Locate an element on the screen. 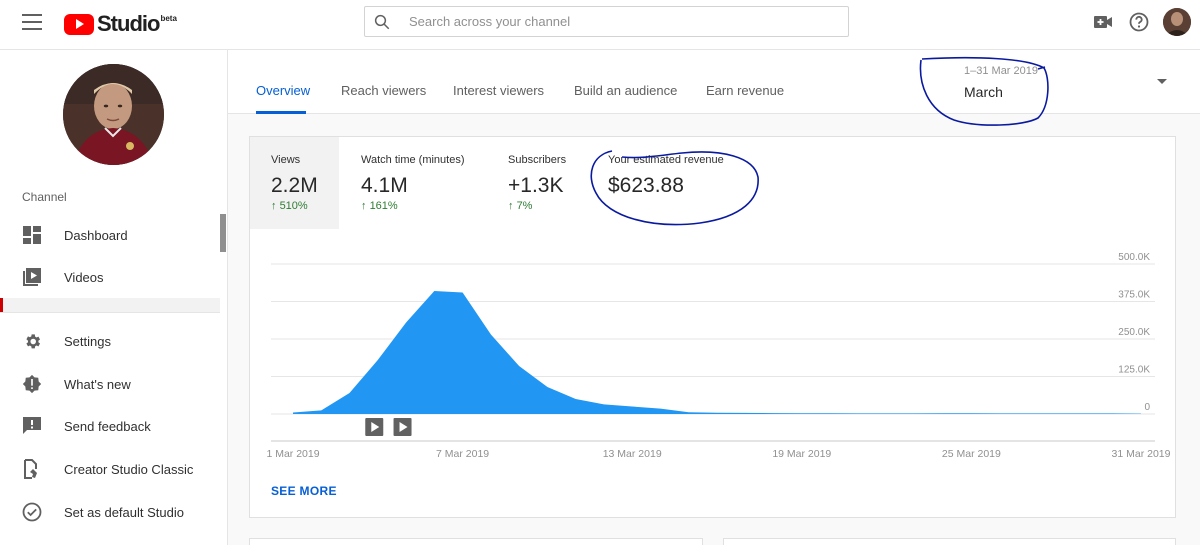 The image size is (1200, 545). y-tick-label: 500.0K is located at coordinates (1134, 257).